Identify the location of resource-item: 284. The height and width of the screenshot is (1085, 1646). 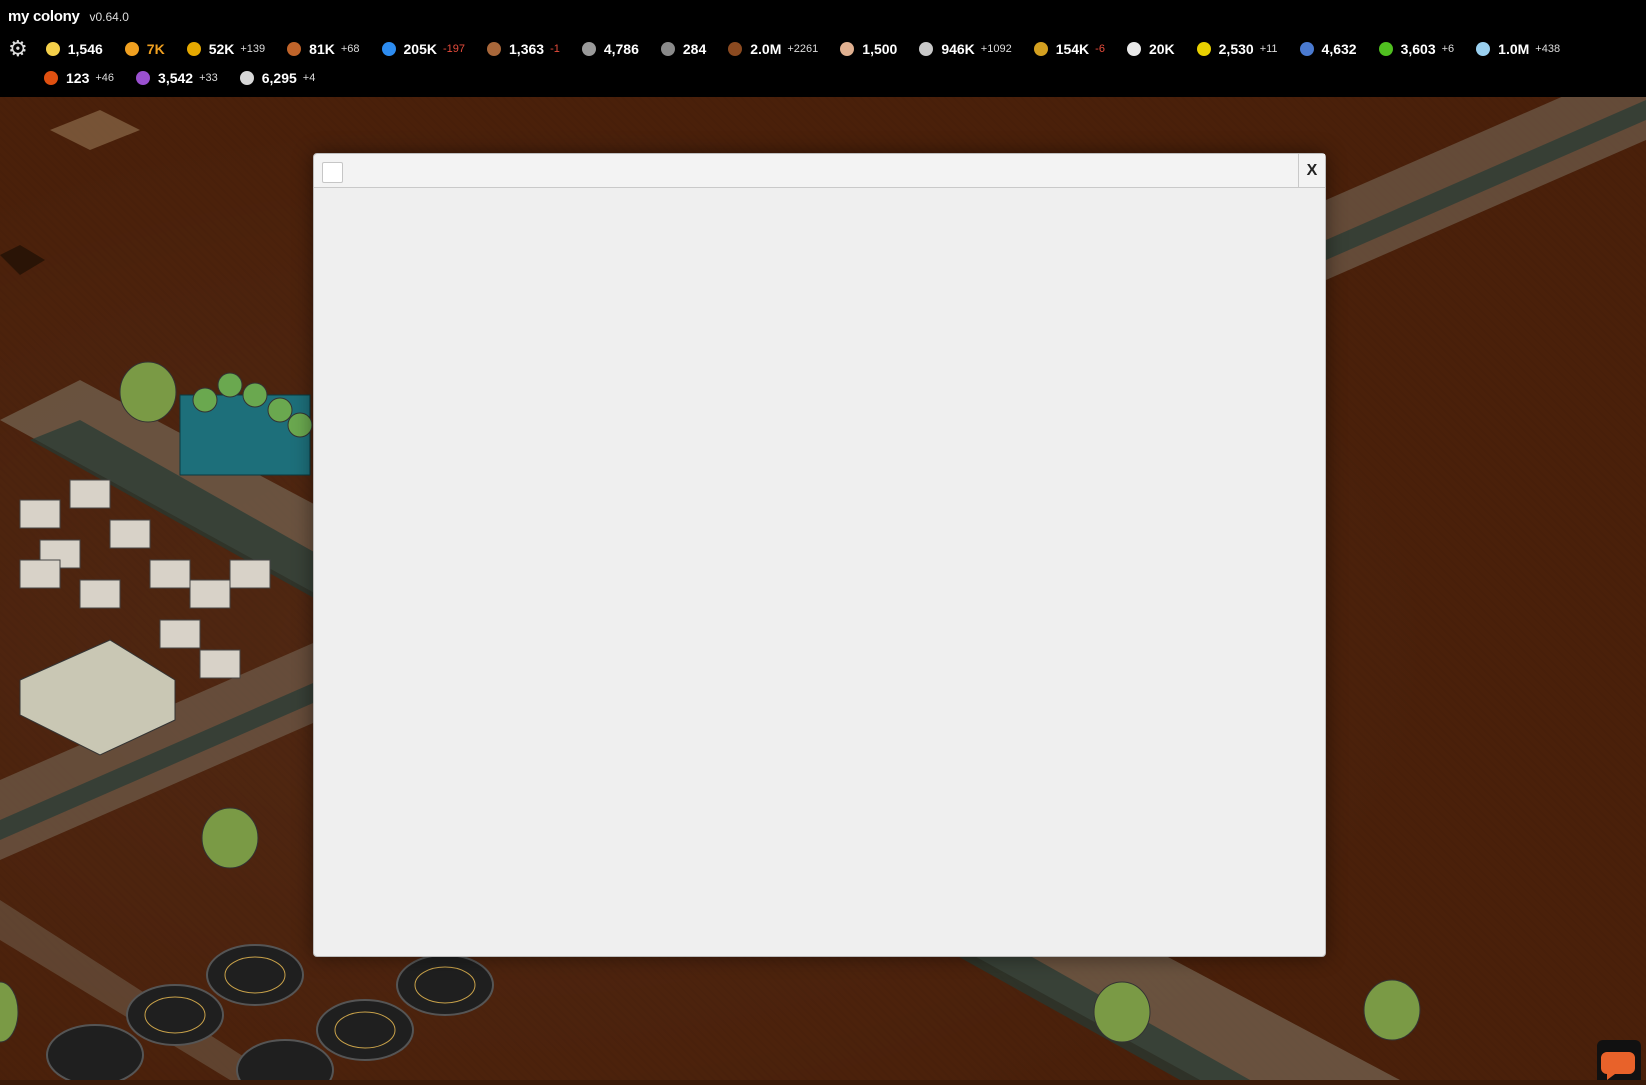
(683, 49).